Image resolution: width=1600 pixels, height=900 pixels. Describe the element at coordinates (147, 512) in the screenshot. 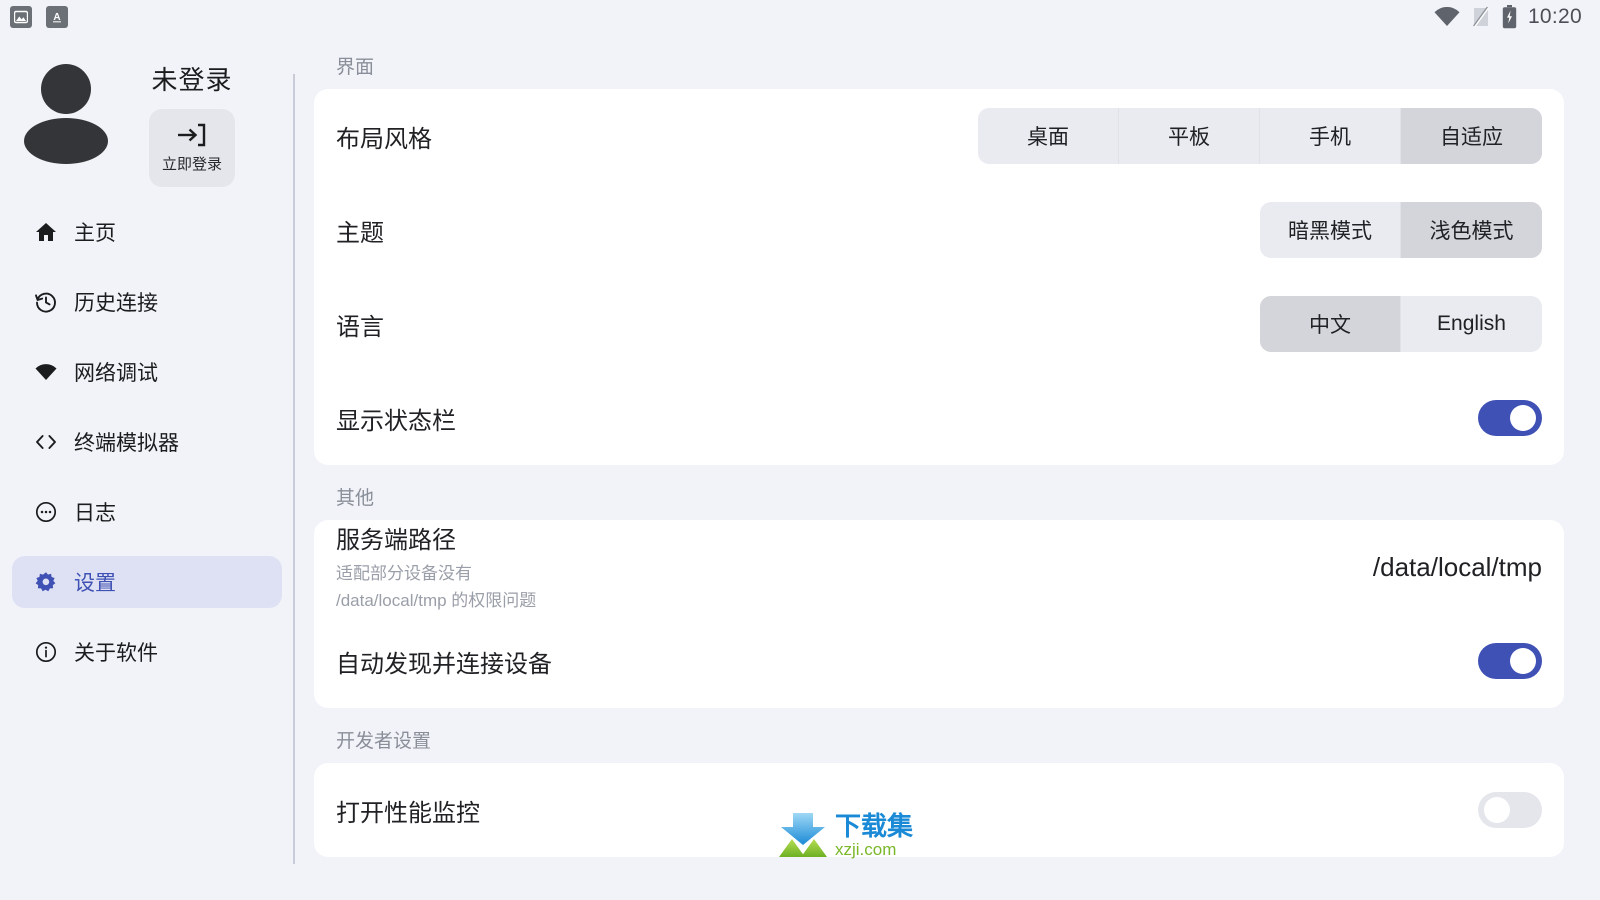

I see `sidebar-item-log: 日志` at that location.